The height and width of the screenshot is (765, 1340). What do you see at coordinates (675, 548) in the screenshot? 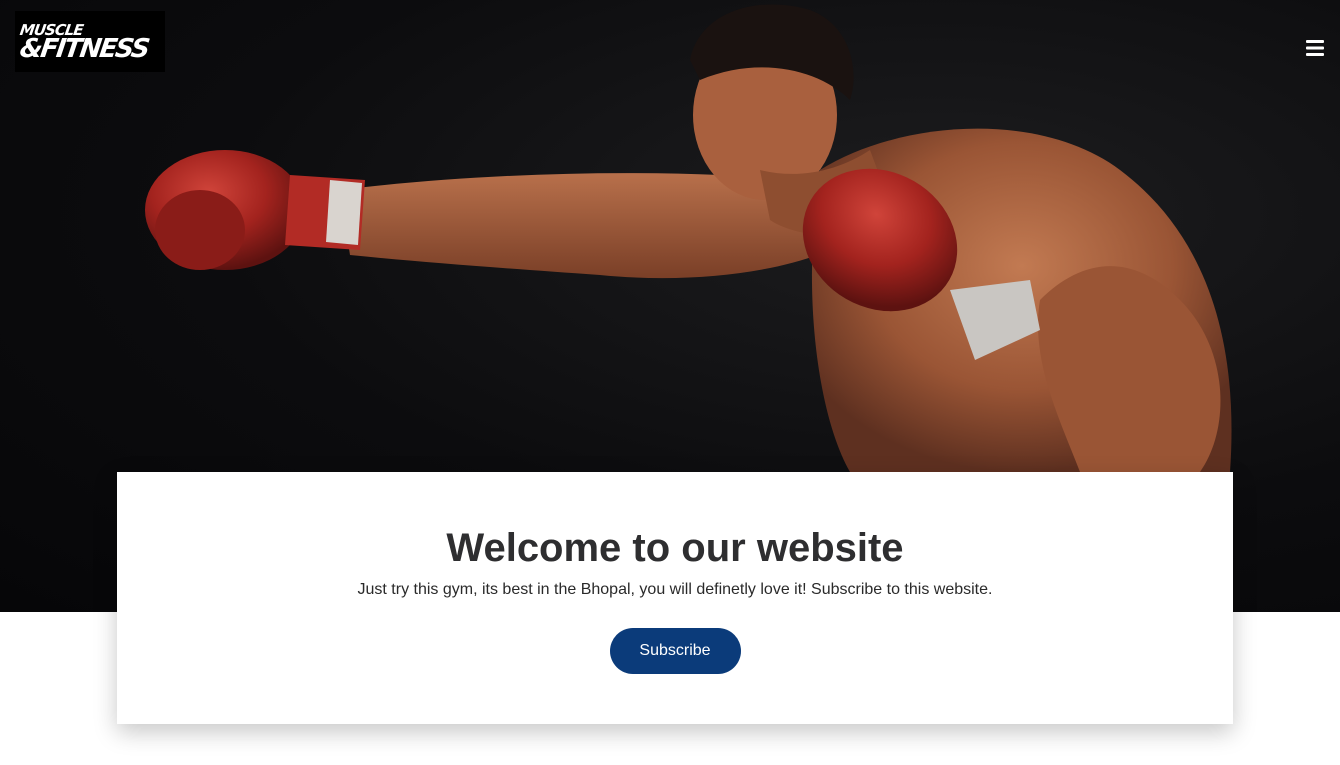
I see `welcome-title: Welcome to our website` at bounding box center [675, 548].